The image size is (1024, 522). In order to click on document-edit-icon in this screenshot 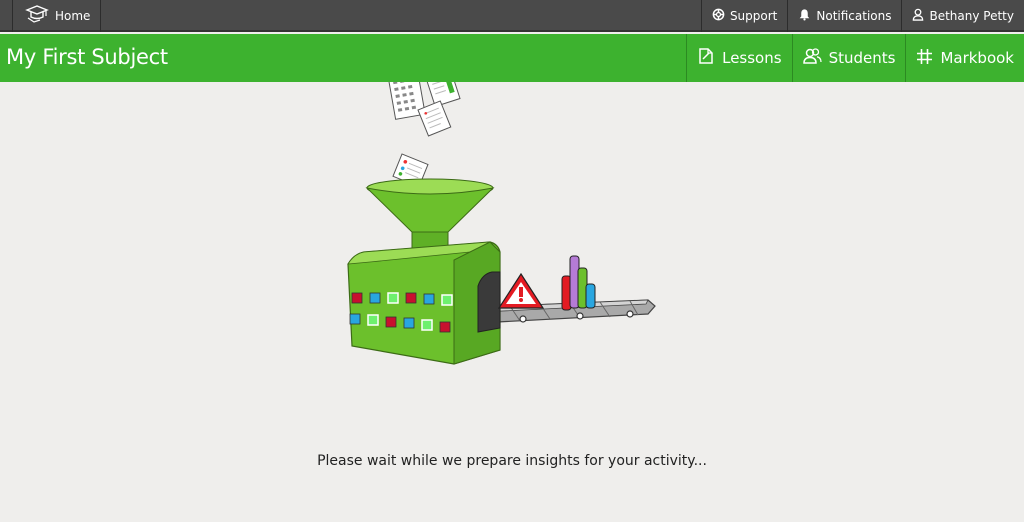, I will do `click(709, 58)`.